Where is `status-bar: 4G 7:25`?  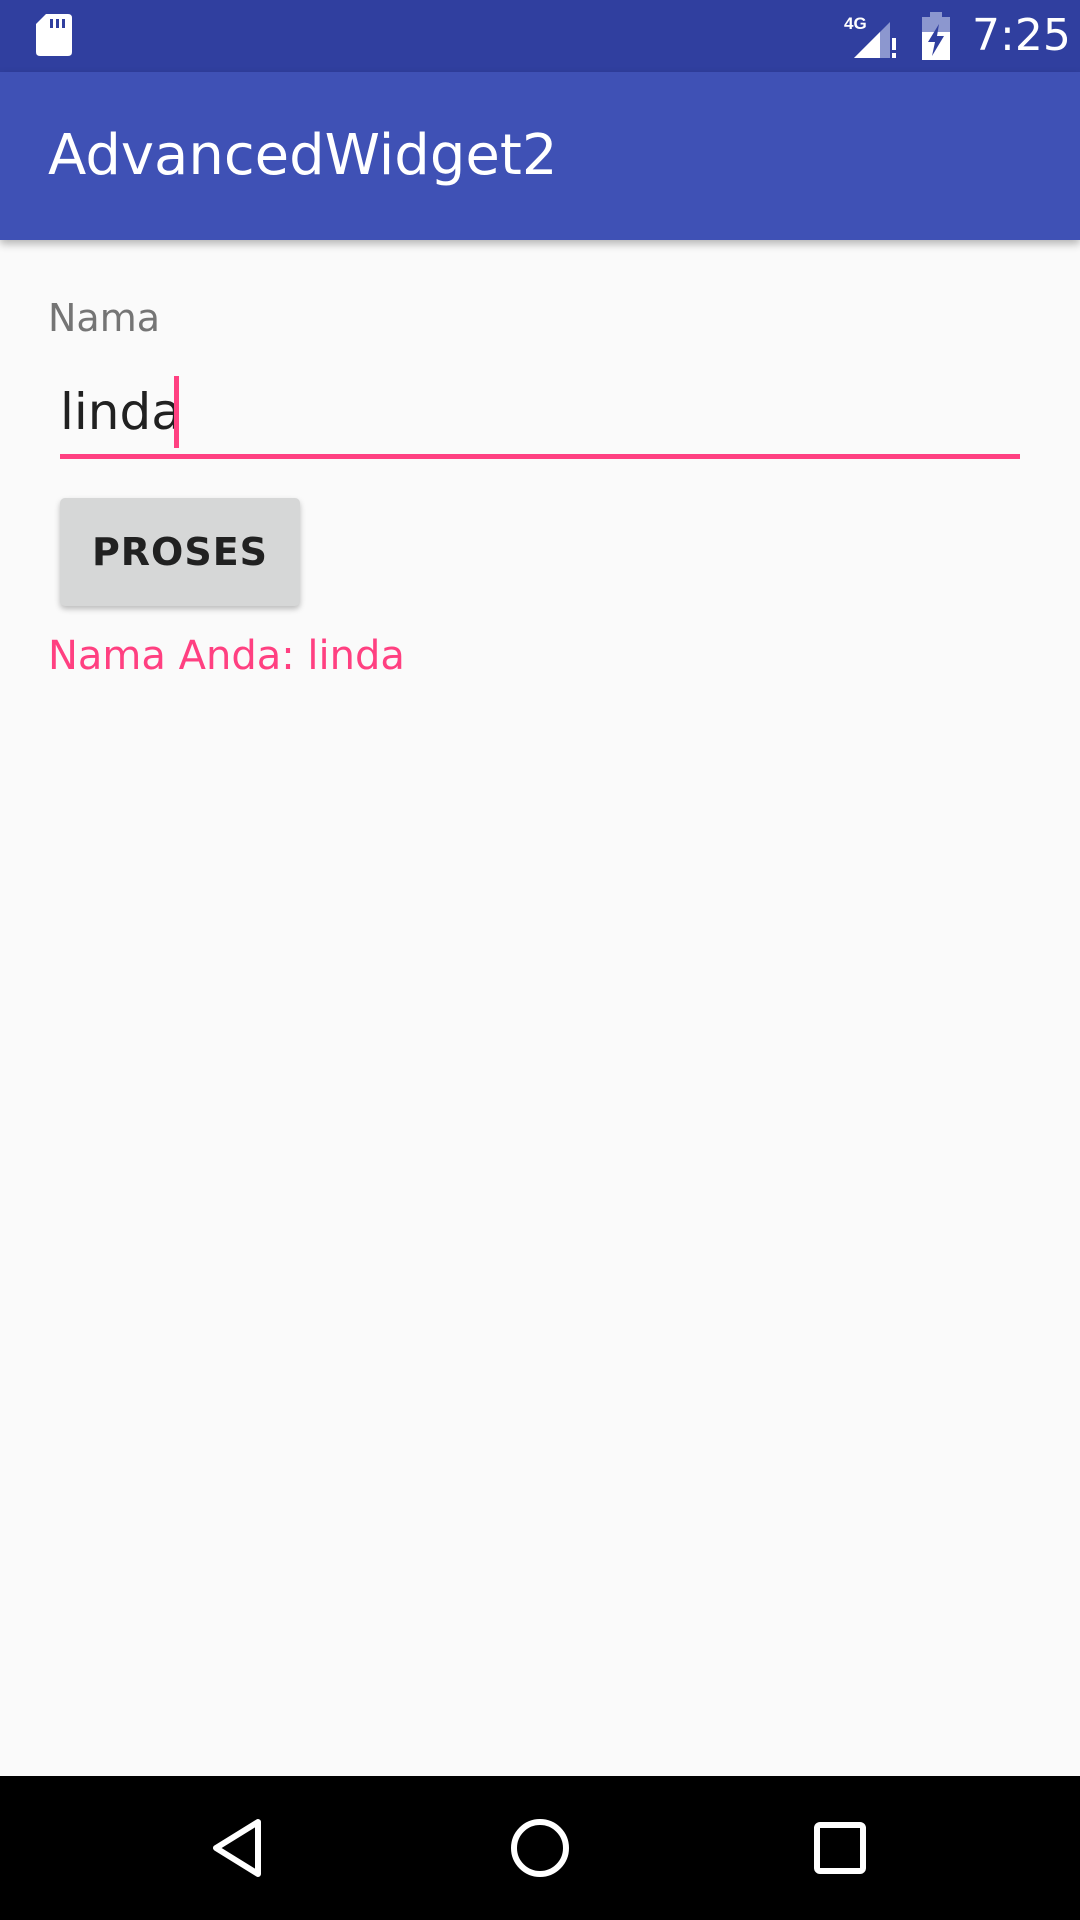 status-bar: 4G 7:25 is located at coordinates (540, 36).